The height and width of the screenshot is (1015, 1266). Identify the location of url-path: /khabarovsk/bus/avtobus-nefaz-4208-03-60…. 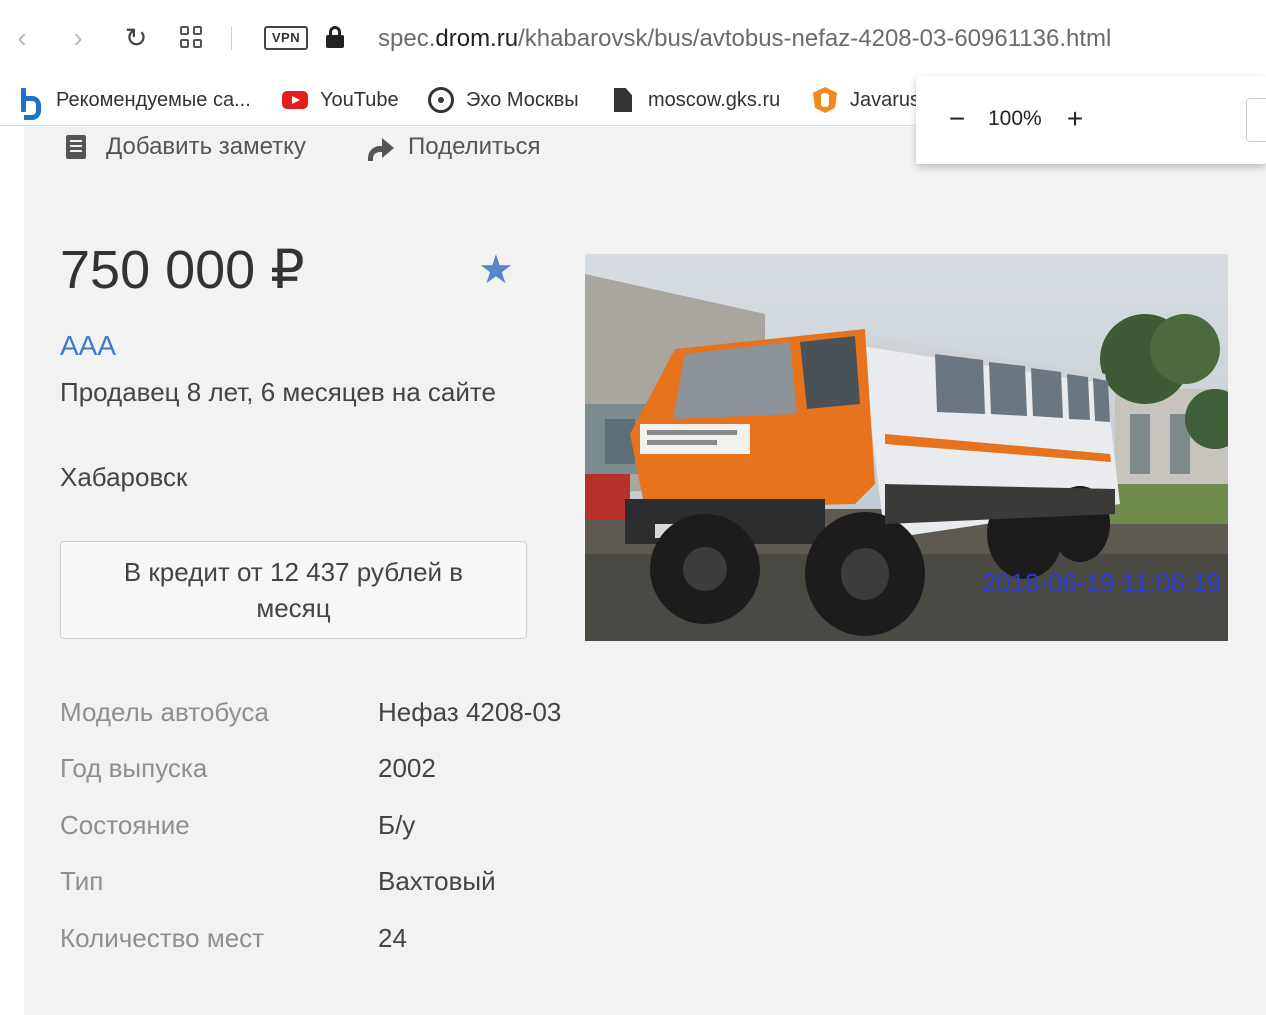
(815, 38).